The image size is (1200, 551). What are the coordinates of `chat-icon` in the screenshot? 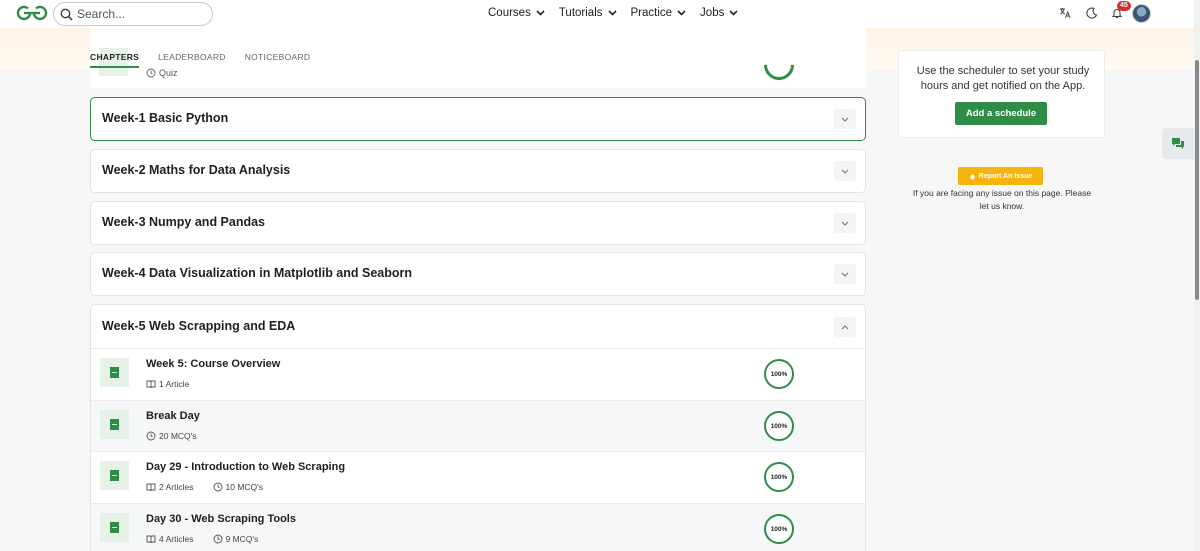 It's located at (1178, 143).